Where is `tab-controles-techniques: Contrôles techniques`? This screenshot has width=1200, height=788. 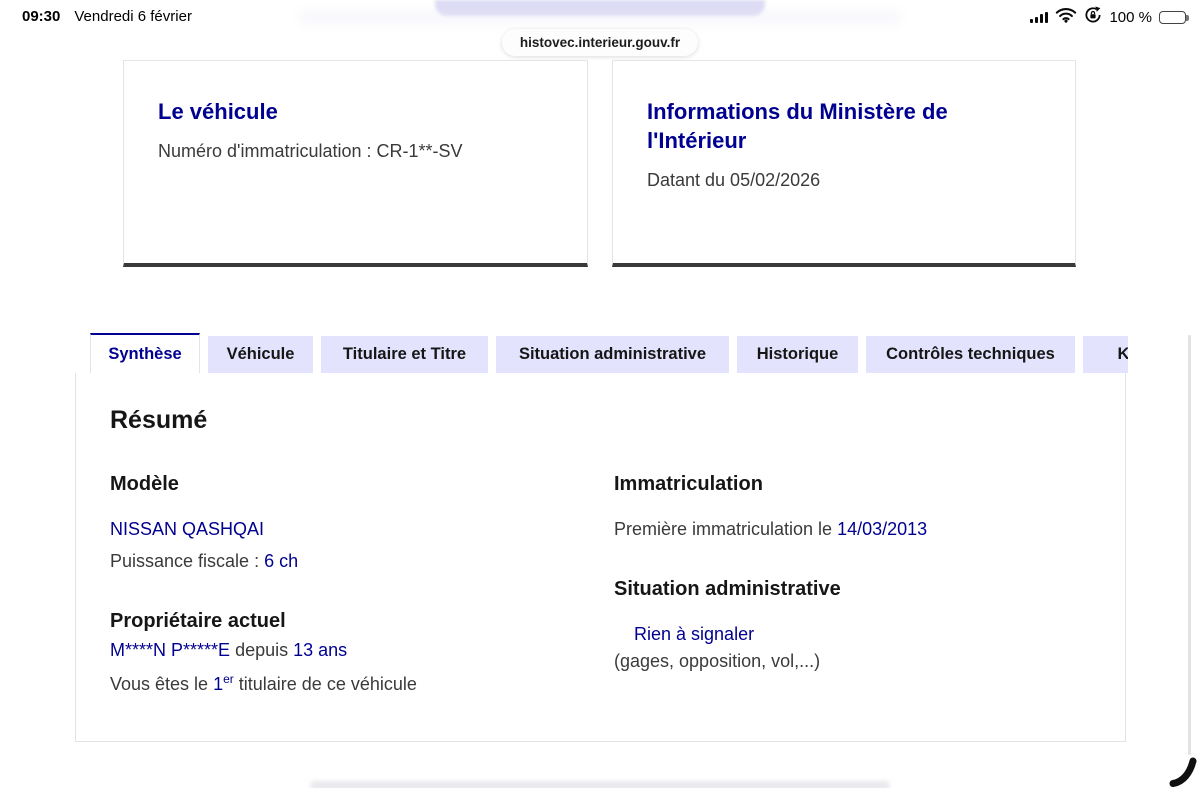 tab-controles-techniques: Contrôles techniques is located at coordinates (970, 354).